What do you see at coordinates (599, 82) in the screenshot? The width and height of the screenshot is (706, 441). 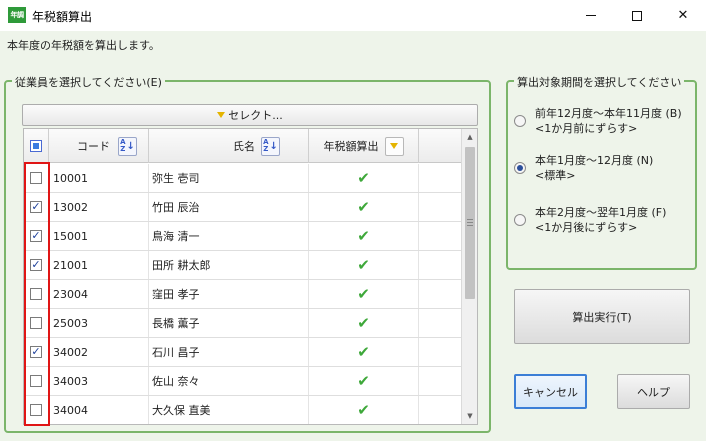 I see `period-group-legend: 算出対象期間を選択してください` at bounding box center [599, 82].